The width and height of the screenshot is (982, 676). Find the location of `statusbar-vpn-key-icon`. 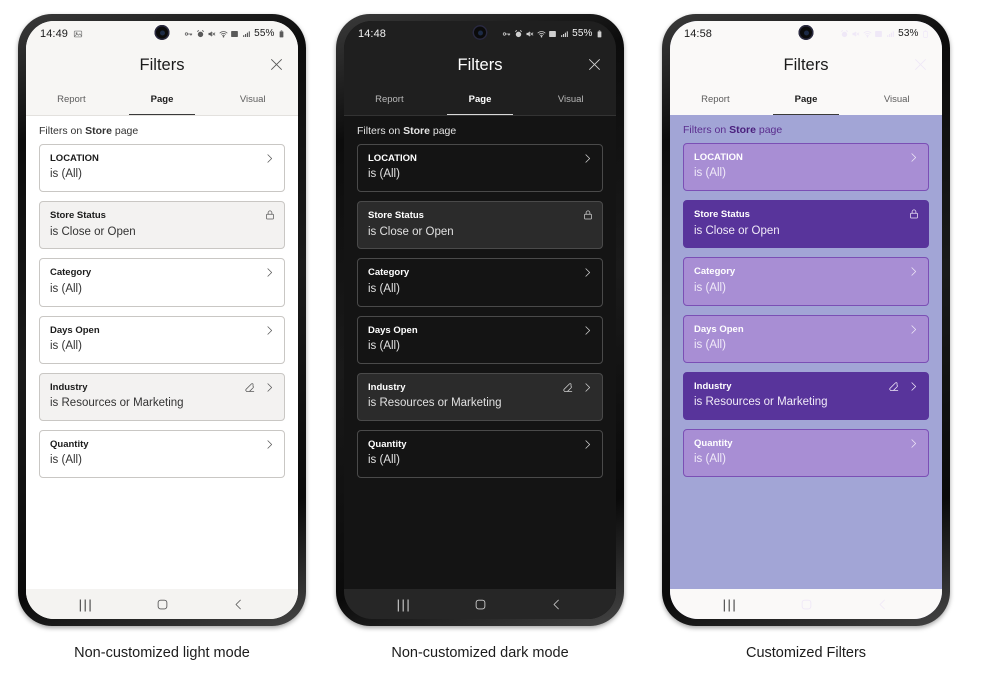

statusbar-vpn-key-icon is located at coordinates (506, 33).